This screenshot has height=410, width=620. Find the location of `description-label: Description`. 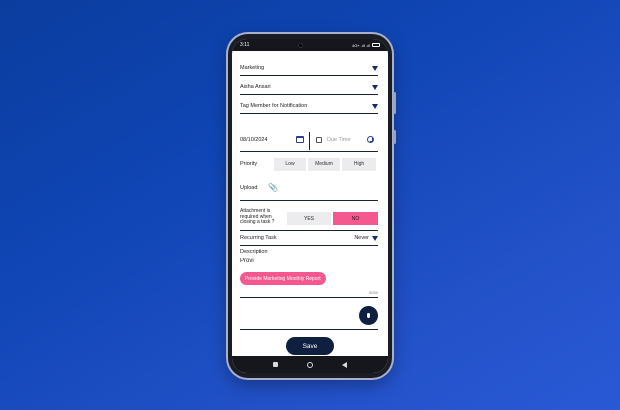

description-label: Description is located at coordinates (254, 252).